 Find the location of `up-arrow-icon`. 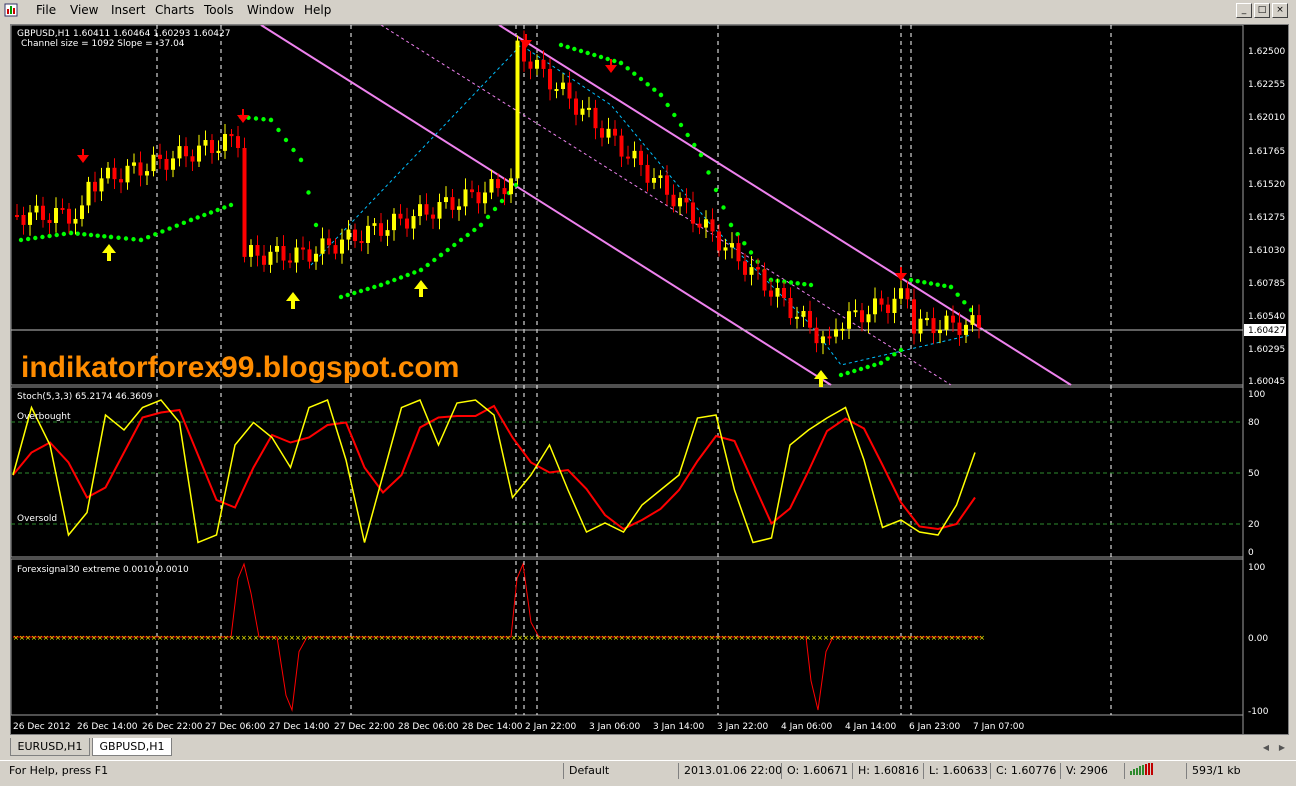

up-arrow-icon is located at coordinates (109, 252).